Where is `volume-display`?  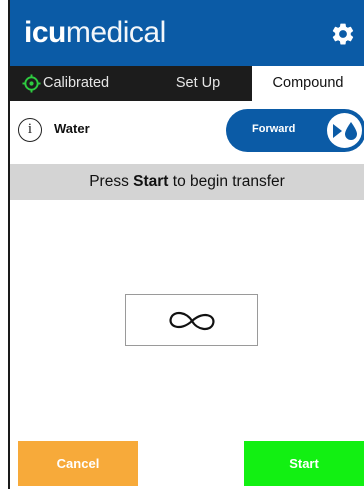 volume-display is located at coordinates (191, 320).